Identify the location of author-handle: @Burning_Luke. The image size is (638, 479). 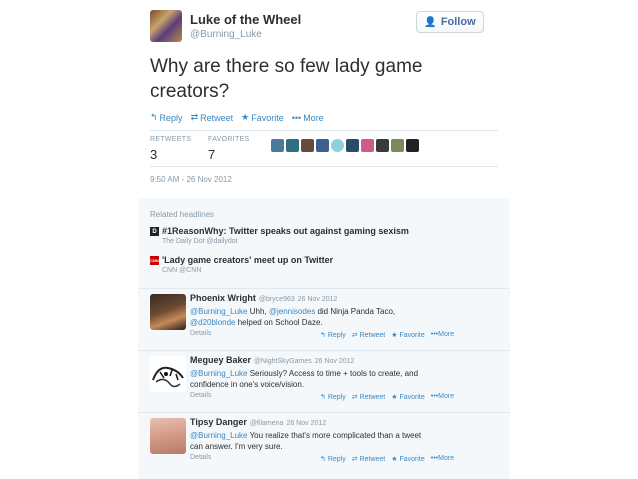
(226, 34).